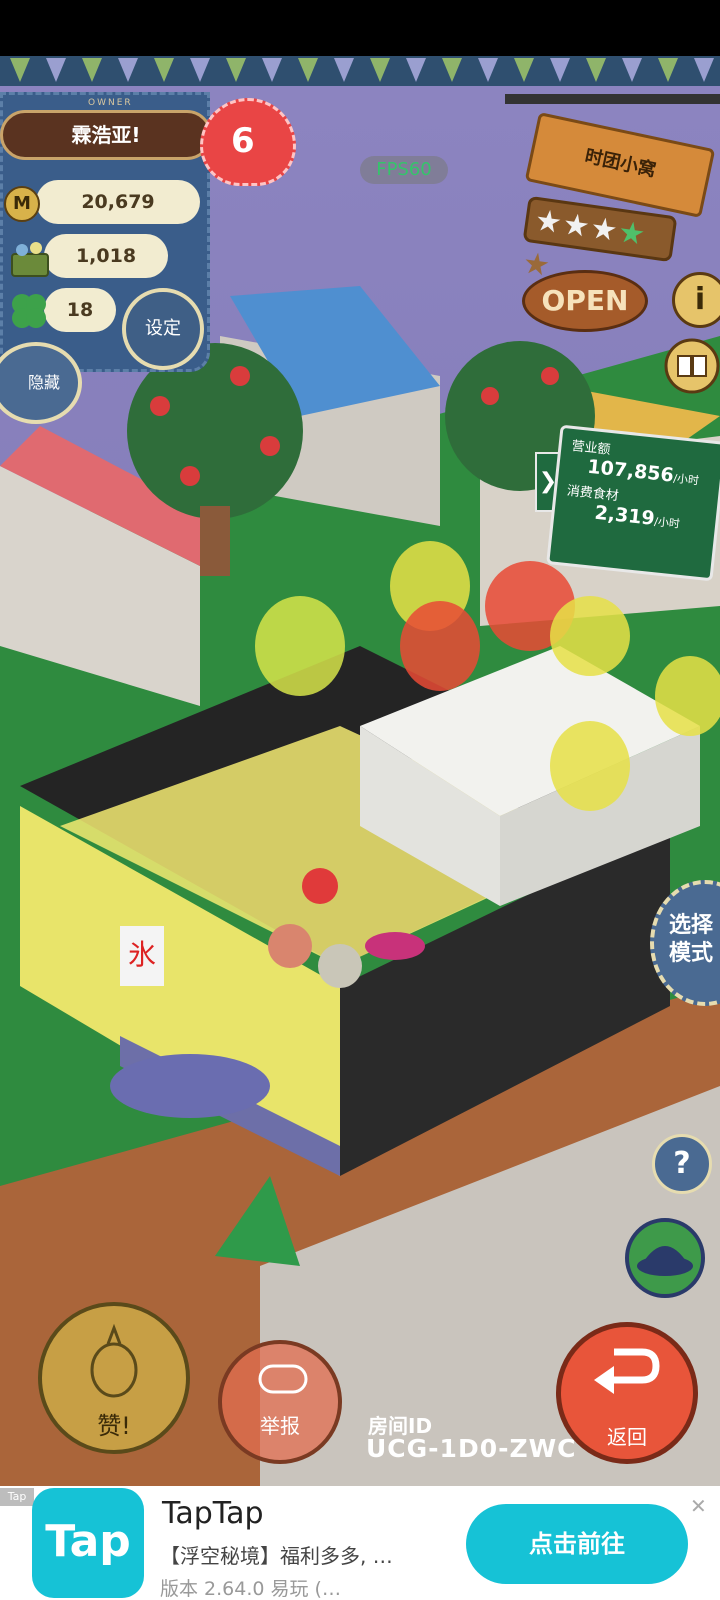 The width and height of the screenshot is (720, 1600). Describe the element at coordinates (142, 954) in the screenshot. I see `svg-text: 氷` at that location.